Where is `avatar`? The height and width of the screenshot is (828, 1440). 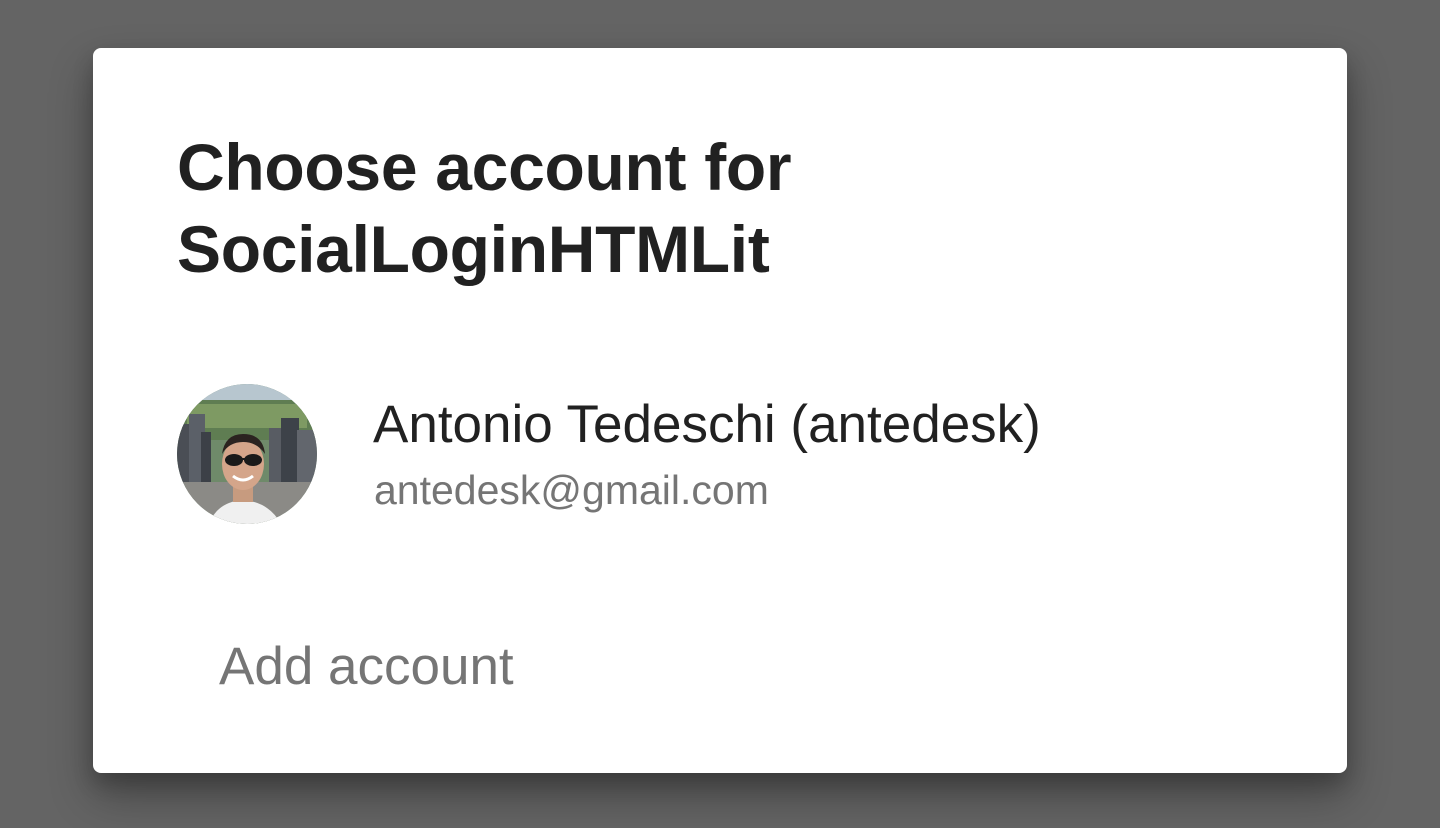 avatar is located at coordinates (247, 454).